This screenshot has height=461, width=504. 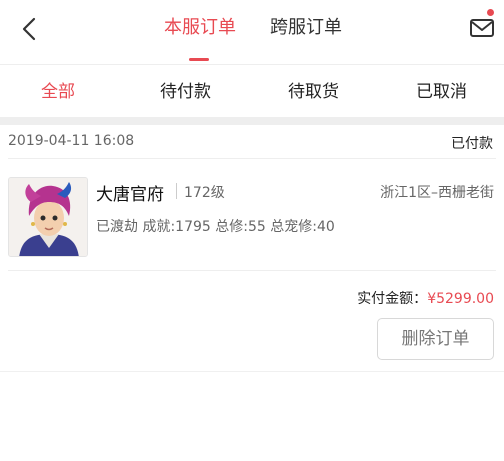 What do you see at coordinates (215, 227) in the screenshot?
I see `character-stats: 已渡劫 成就:1795 总修:55 总宠修:40` at bounding box center [215, 227].